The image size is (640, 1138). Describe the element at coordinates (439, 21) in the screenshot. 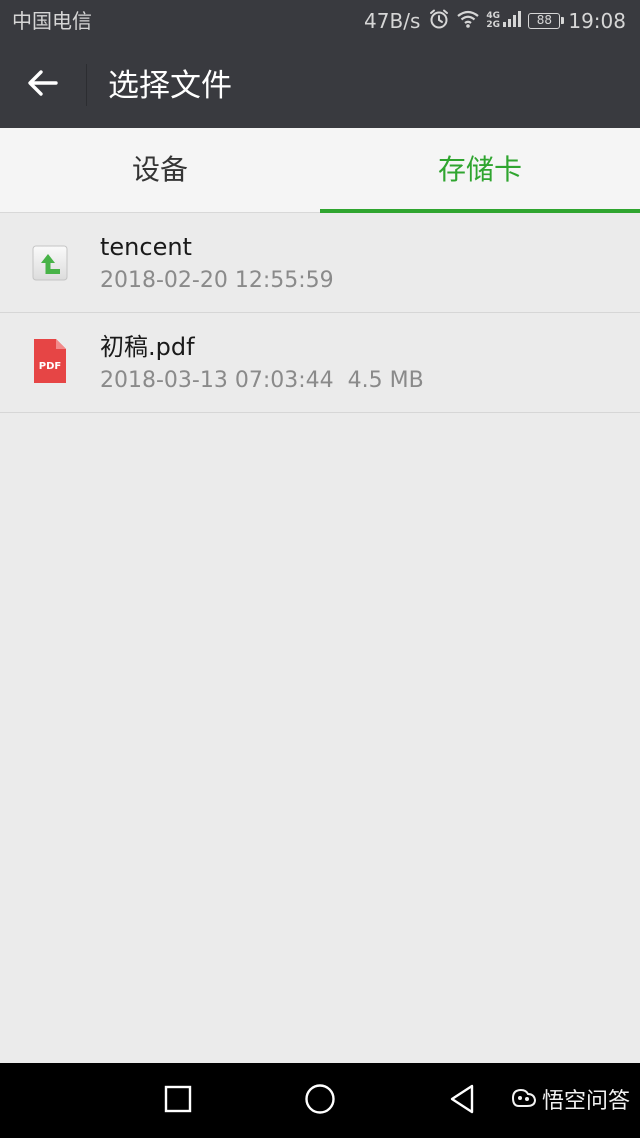

I see `alarm-icon` at that location.